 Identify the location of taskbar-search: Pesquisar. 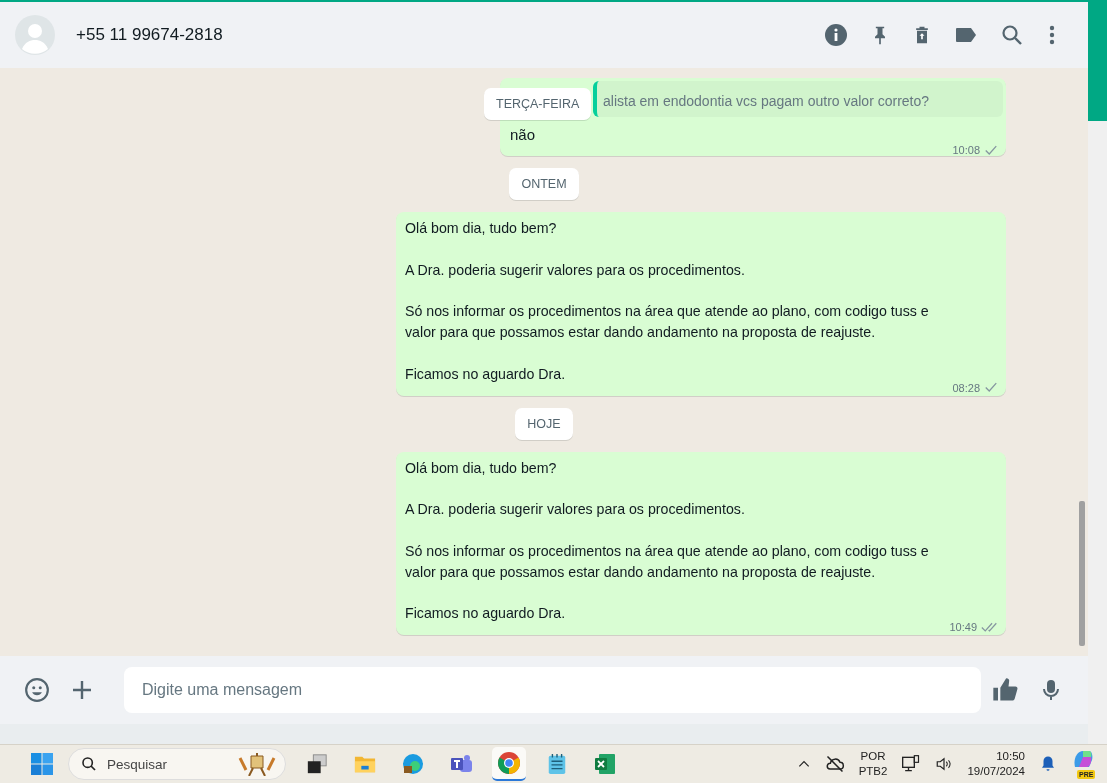
(177, 764).